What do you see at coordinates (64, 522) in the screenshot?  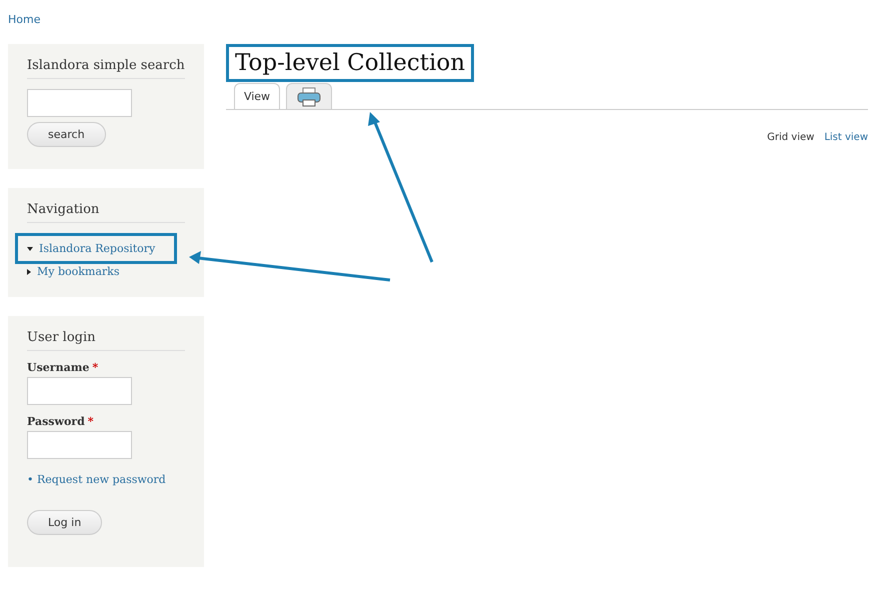 I see `login-button: Log in` at bounding box center [64, 522].